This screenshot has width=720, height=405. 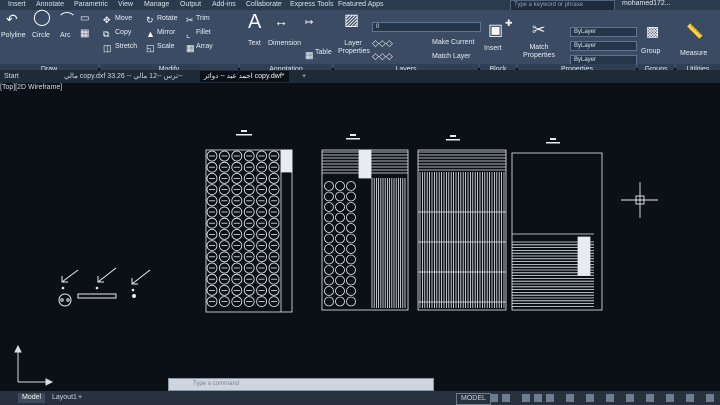 What do you see at coordinates (473, 399) in the screenshot?
I see `model-space-button: MODEL` at bounding box center [473, 399].